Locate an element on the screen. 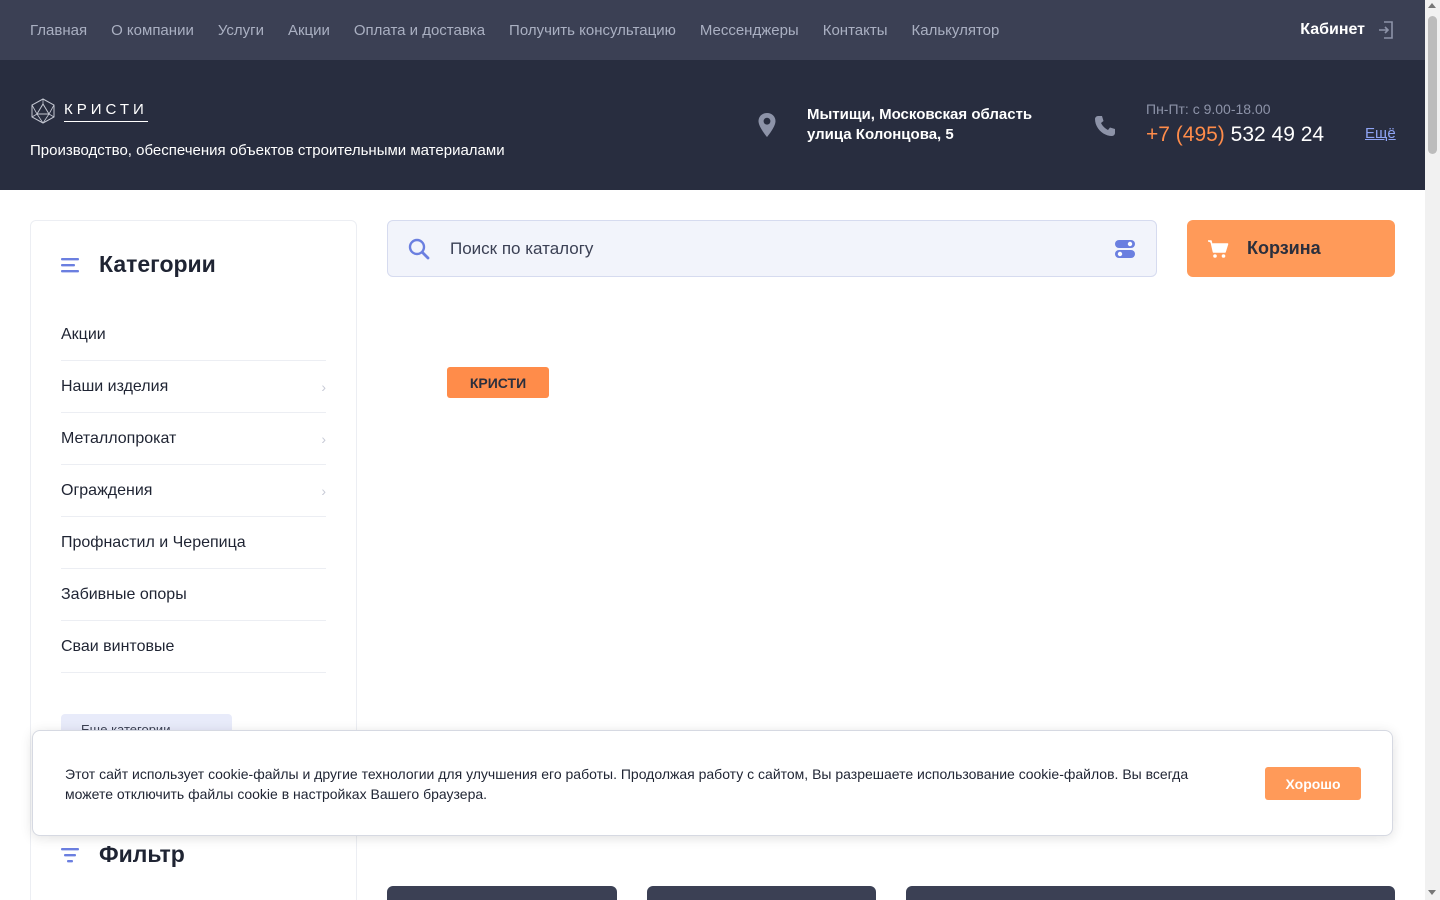 The width and height of the screenshot is (1440, 900). working-hours: Пн-Пт: с 9.00-18.00 is located at coordinates (1208, 109).